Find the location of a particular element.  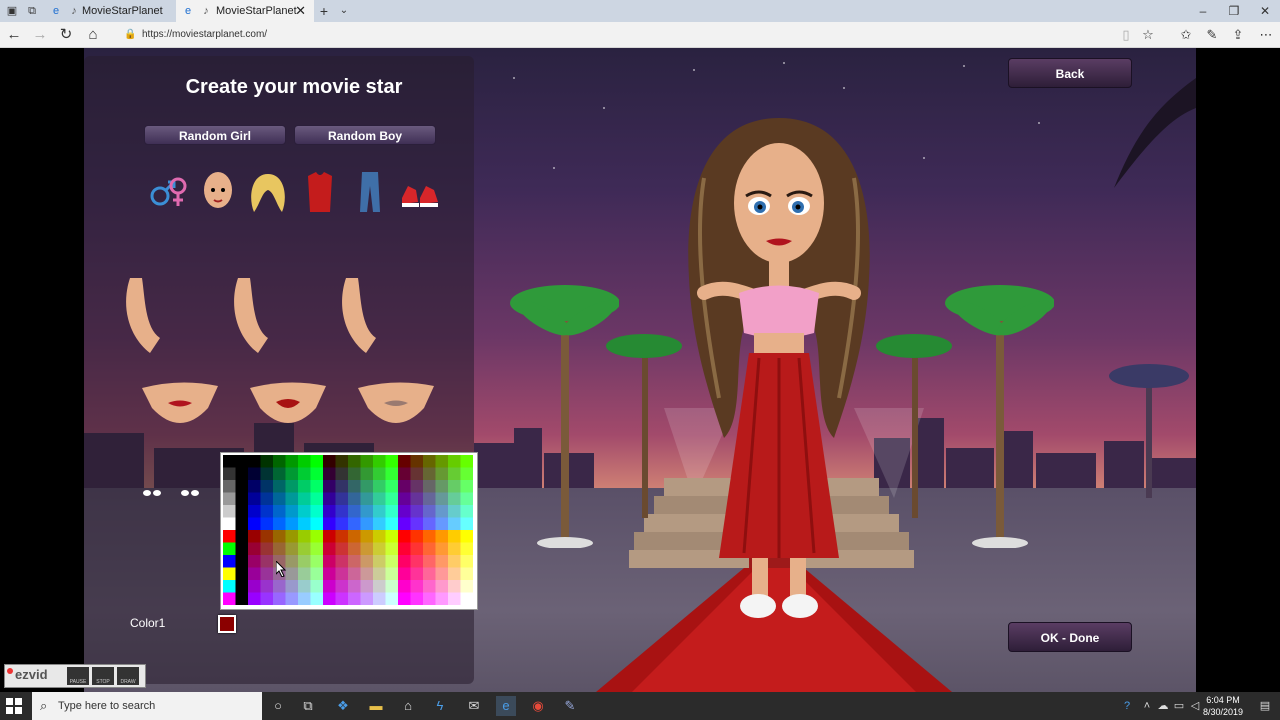

pause-button: PAUSE is located at coordinates (78, 676).